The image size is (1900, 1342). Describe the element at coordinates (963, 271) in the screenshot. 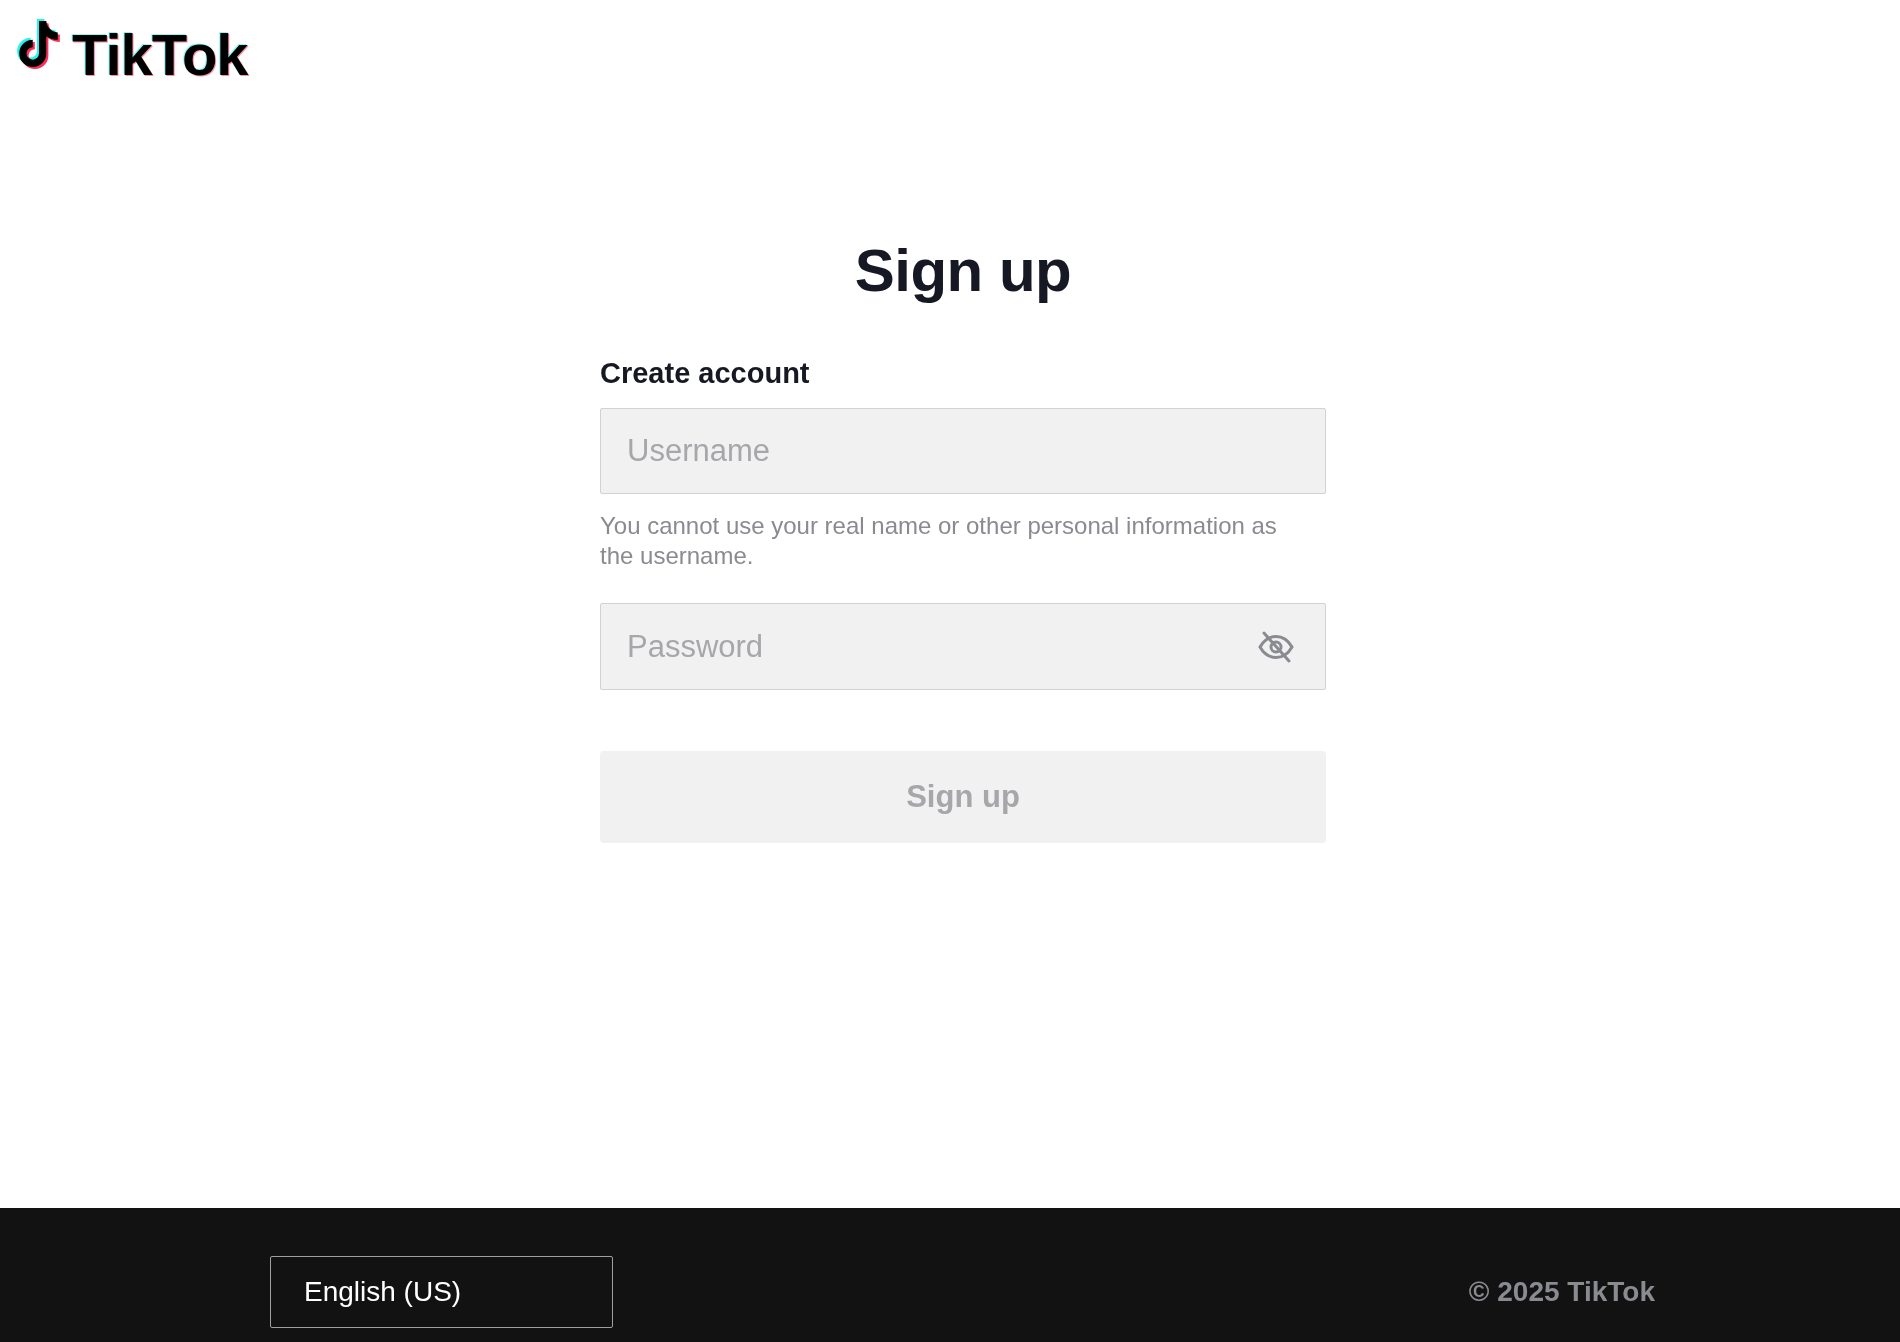

I see `page-title: Sign up` at that location.